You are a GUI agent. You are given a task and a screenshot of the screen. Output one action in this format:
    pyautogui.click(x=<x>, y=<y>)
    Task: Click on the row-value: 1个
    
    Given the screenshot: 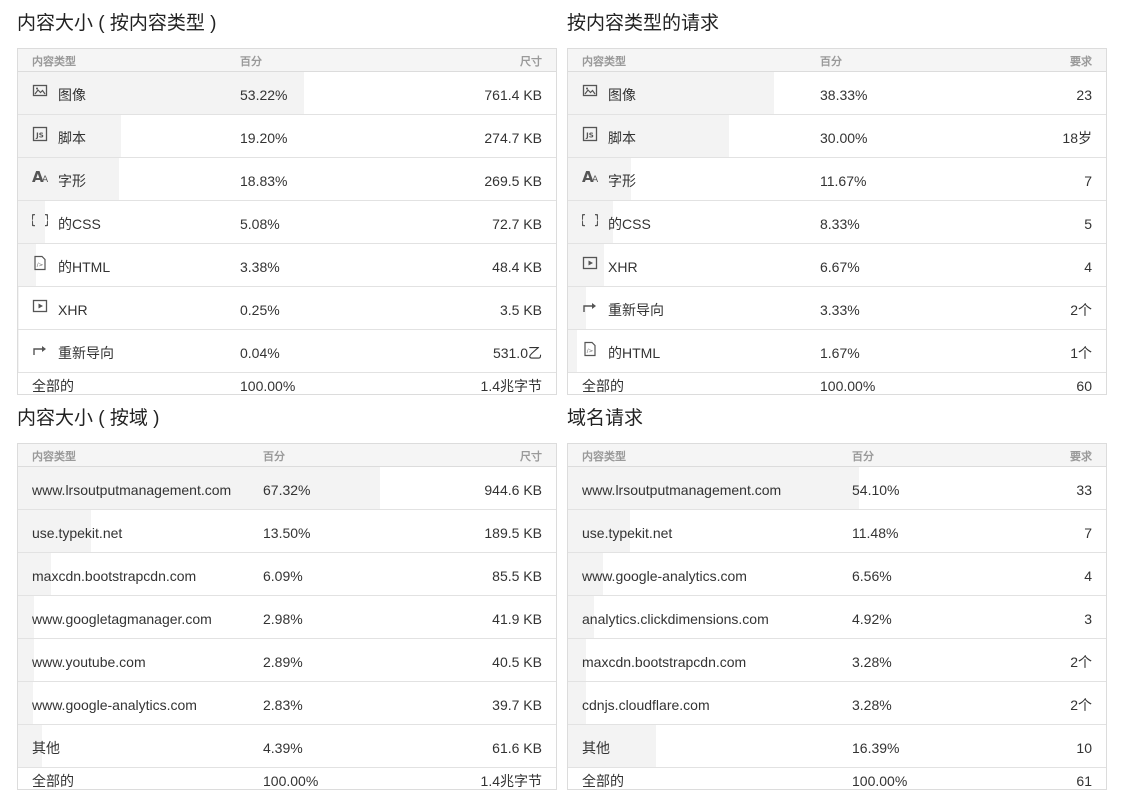 What is the action you would take?
    pyautogui.click(x=1081, y=353)
    